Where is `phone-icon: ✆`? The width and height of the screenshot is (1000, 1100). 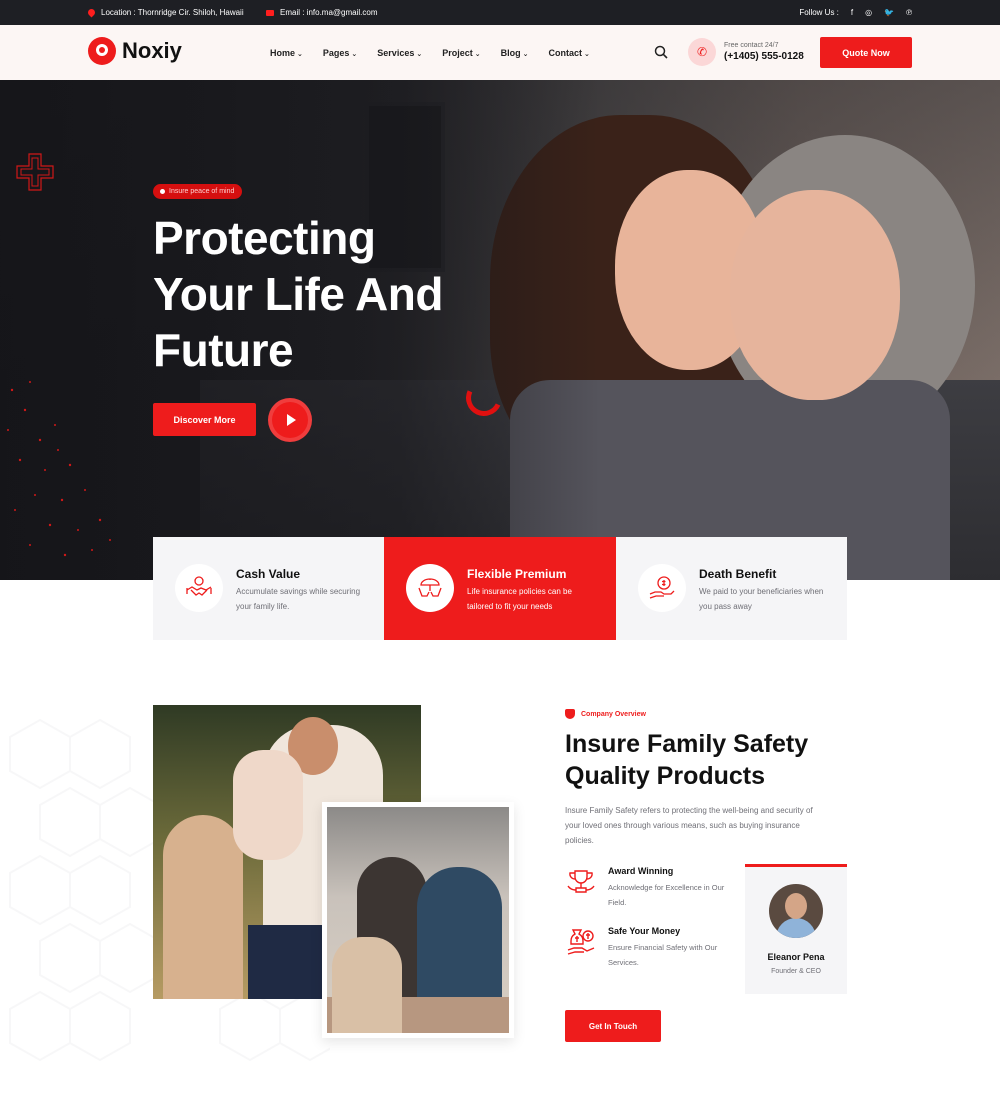 phone-icon: ✆ is located at coordinates (702, 52).